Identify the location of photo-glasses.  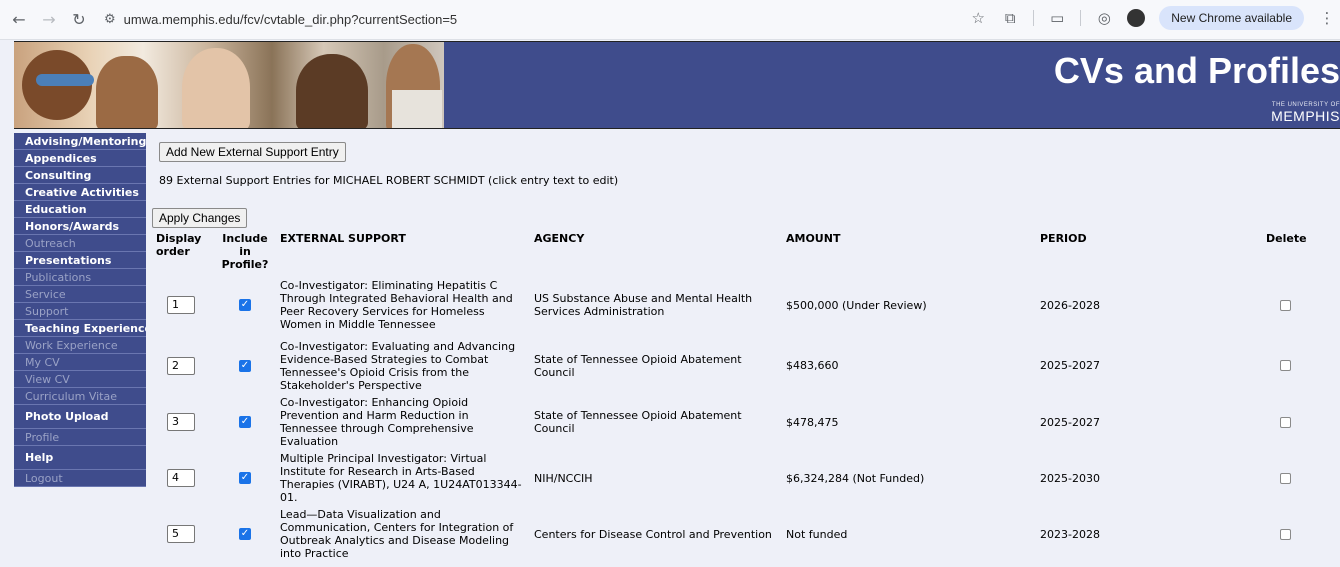
(65, 80).